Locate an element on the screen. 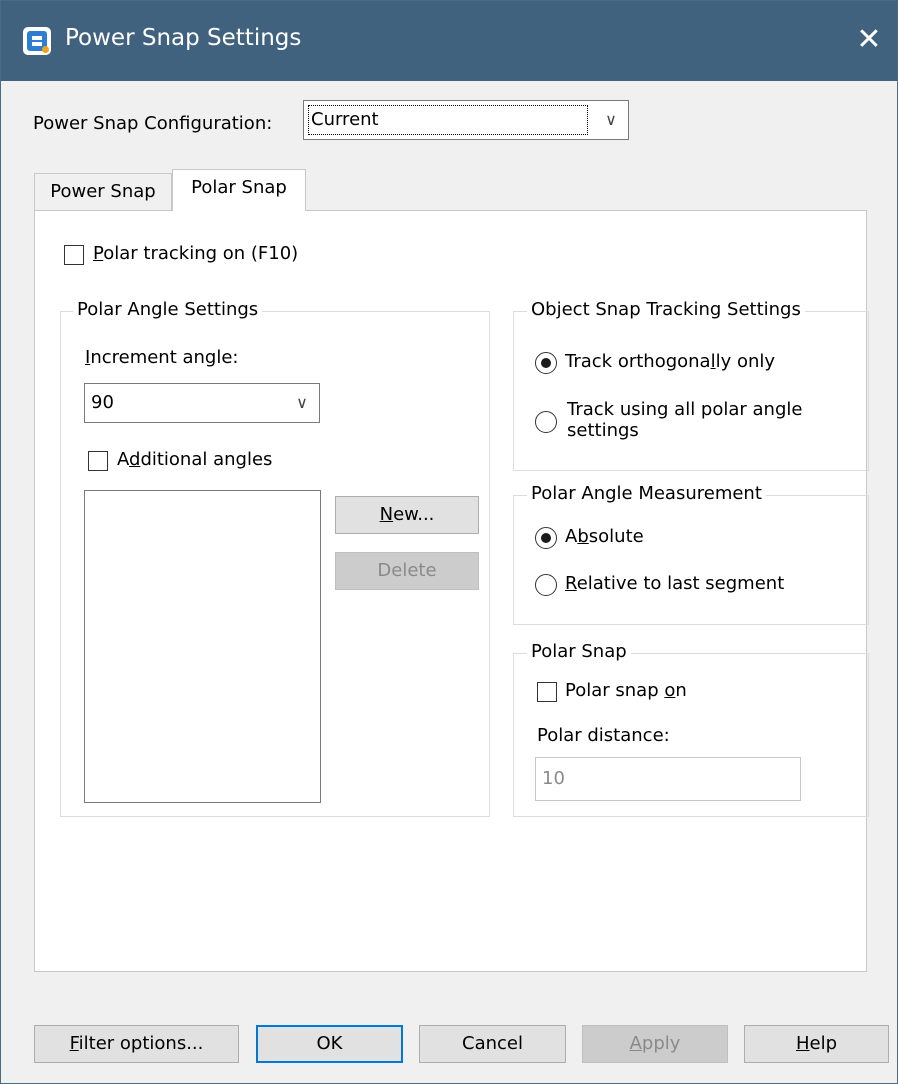 This screenshot has height=1084, width=898. apply-button: Apply is located at coordinates (655, 1044).